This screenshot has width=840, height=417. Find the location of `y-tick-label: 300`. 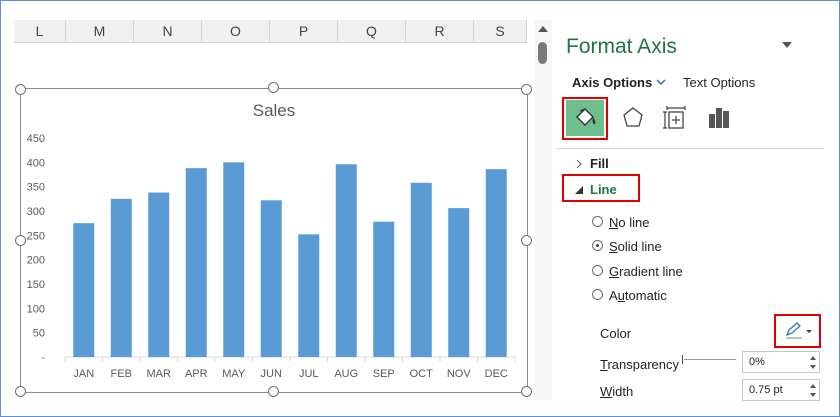

y-tick-label: 300 is located at coordinates (36, 212).